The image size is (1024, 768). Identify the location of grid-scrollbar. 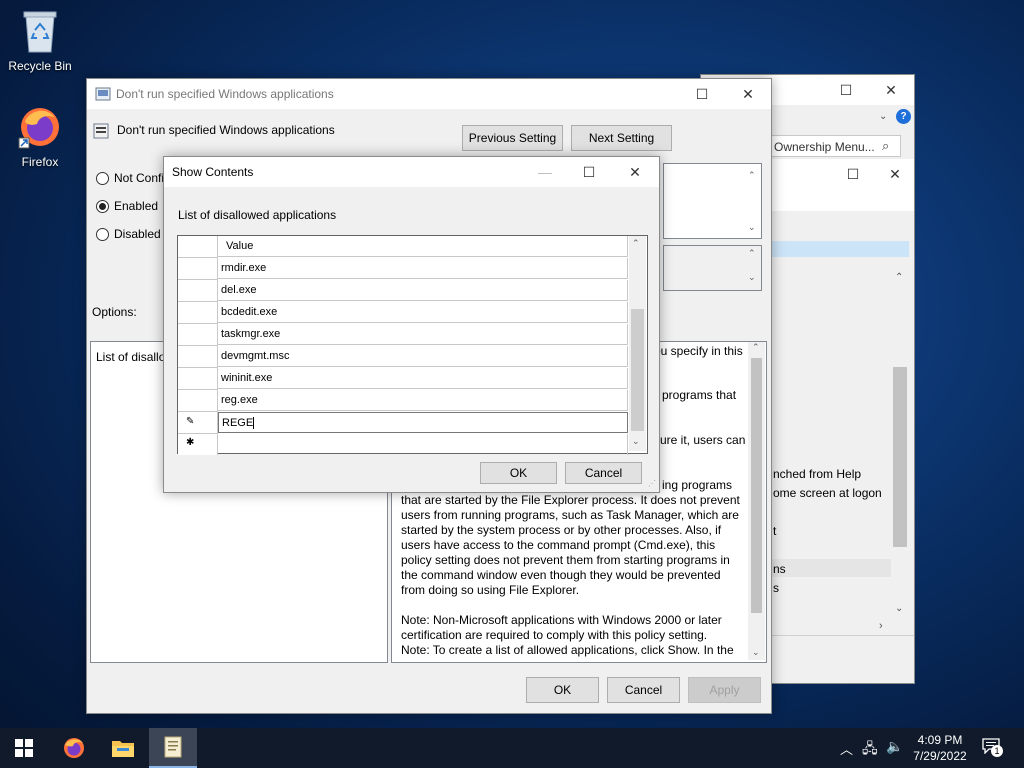
(637, 343).